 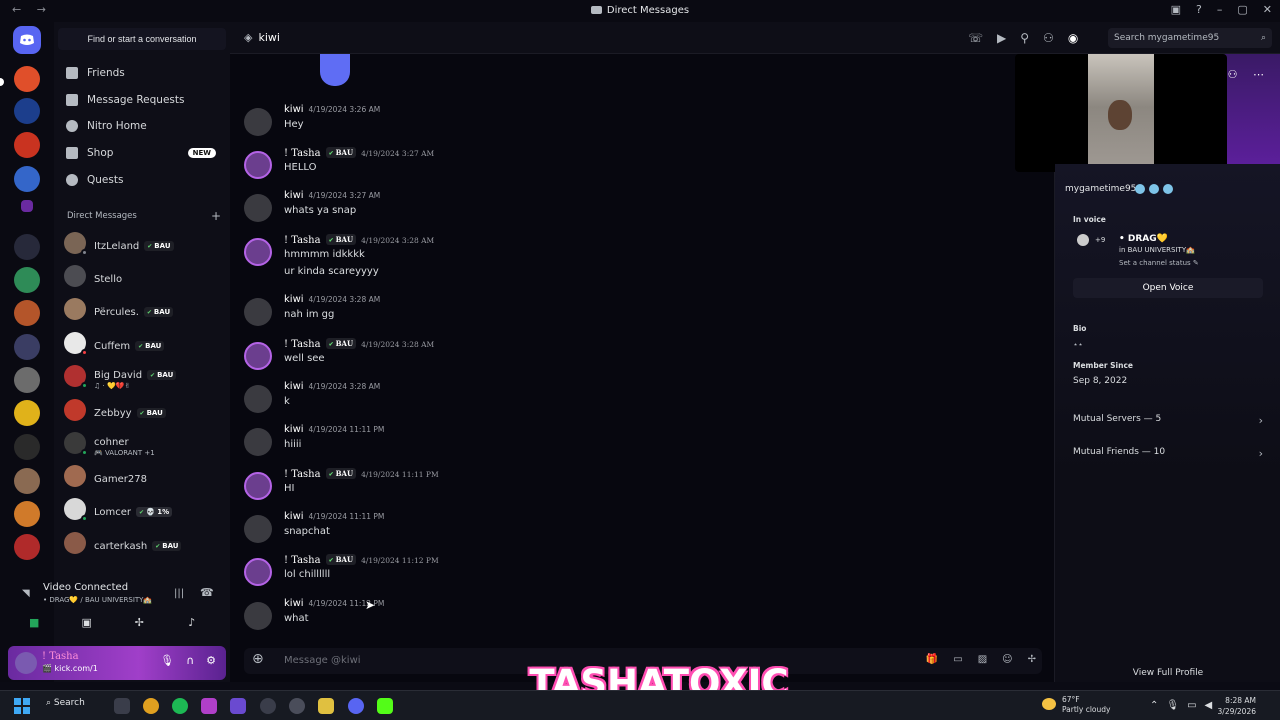 What do you see at coordinates (975, 38) in the screenshot?
I see `call-icon: ☏` at bounding box center [975, 38].